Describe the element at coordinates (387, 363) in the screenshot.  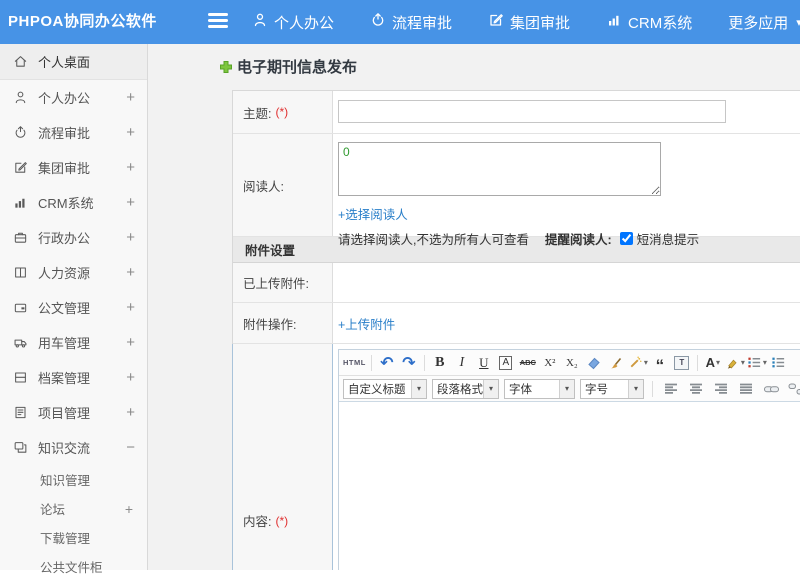
I see `undo-icon: ↶` at that location.